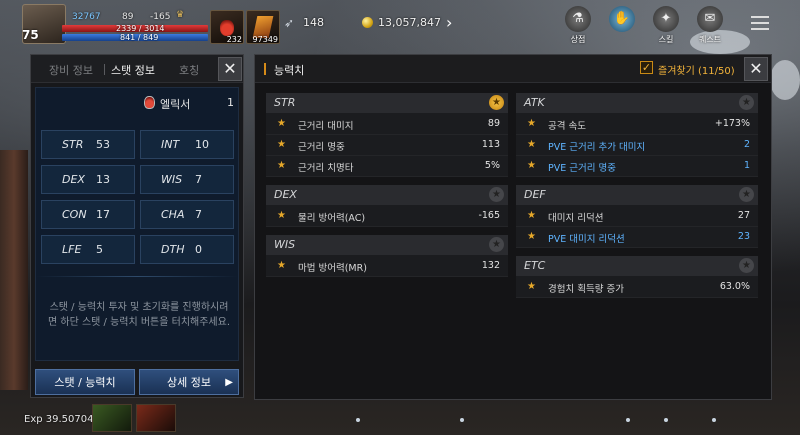 This screenshot has width=800, height=435. Describe the element at coordinates (73, 144) in the screenshot. I see `stat-name: STR` at that location.